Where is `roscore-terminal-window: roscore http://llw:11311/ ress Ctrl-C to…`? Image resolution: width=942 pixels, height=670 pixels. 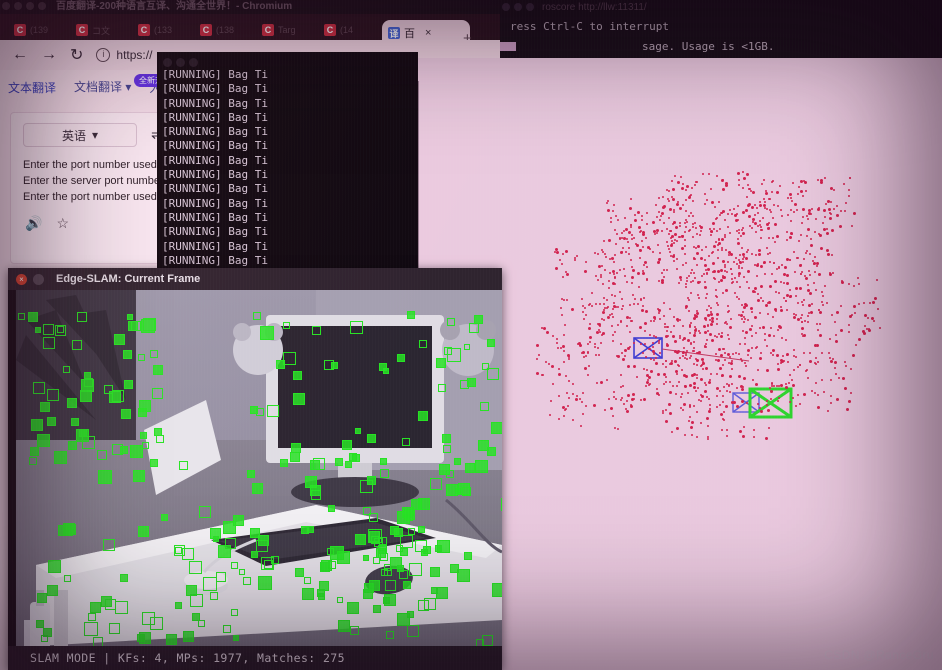 roscore-terminal-window: roscore http://llw:11311/ ress Ctrl-C to… is located at coordinates (721, 31).